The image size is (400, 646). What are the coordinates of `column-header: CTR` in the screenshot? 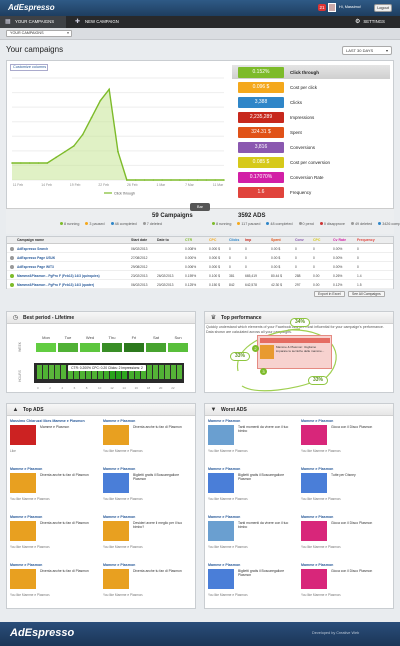 It's located at (188, 240).